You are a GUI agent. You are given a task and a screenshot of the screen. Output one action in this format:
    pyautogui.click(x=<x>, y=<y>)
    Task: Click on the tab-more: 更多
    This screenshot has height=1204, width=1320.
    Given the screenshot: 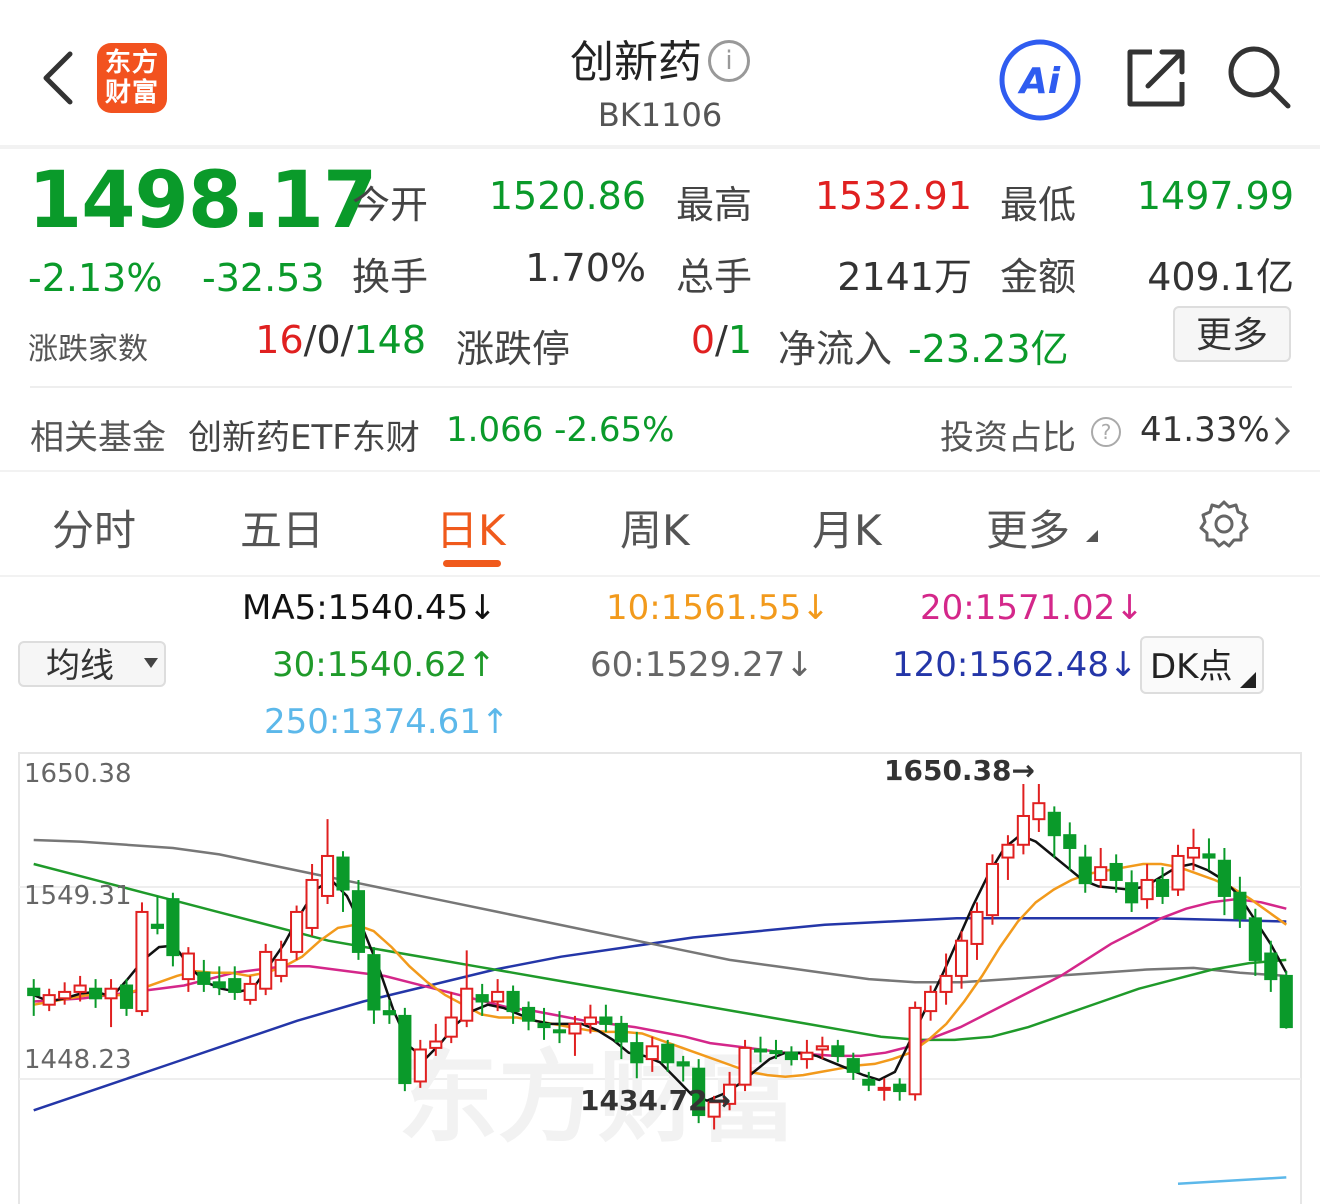 What is the action you would take?
    pyautogui.click(x=1028, y=527)
    